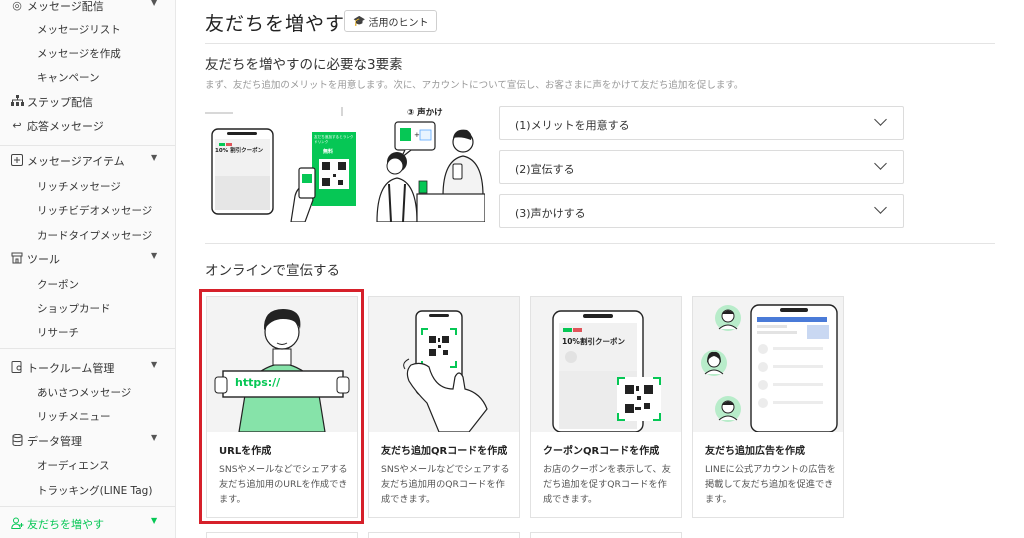 The height and width of the screenshot is (538, 1024). What do you see at coordinates (87, 523) in the screenshot?
I see `sidebar-section-add-friends: 友だちを増やす ▼` at bounding box center [87, 523].